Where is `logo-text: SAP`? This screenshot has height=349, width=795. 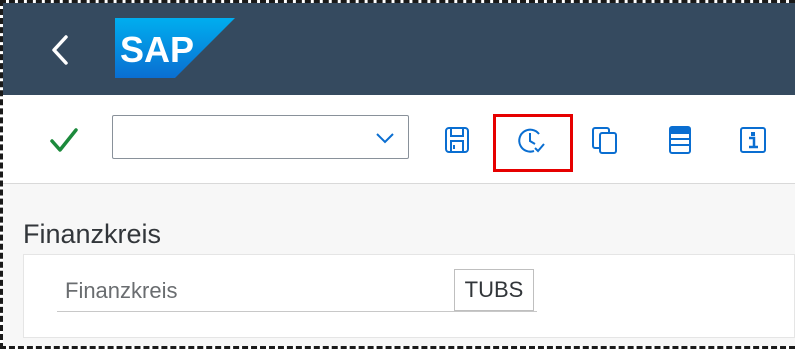 logo-text: SAP is located at coordinates (157, 49).